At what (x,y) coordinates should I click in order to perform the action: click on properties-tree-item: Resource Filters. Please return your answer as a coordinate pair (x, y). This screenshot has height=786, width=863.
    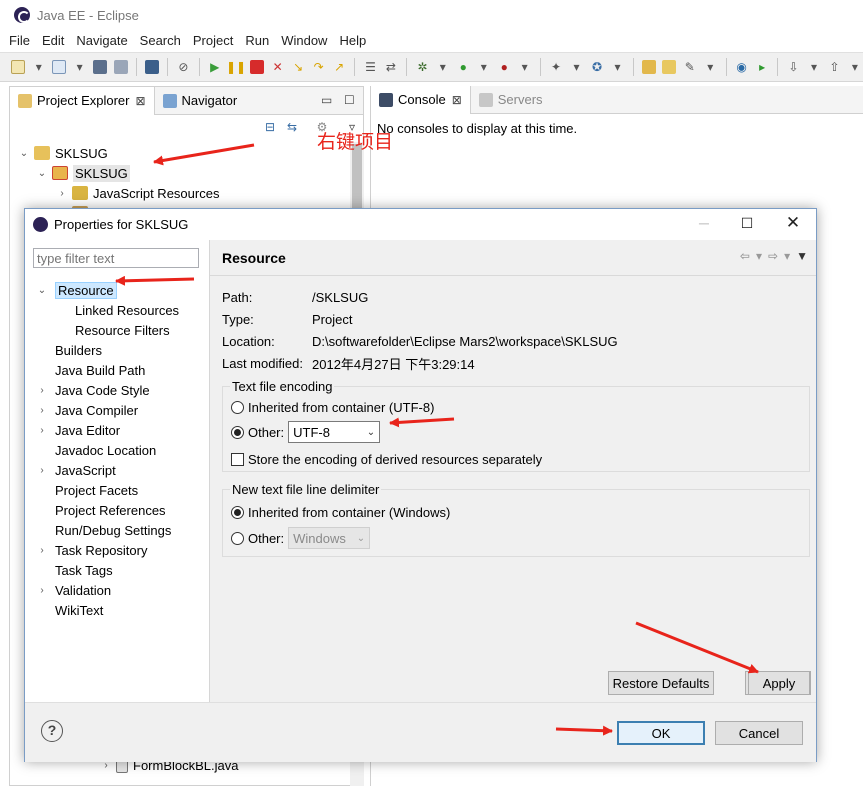
    Looking at the image, I should click on (122, 330).